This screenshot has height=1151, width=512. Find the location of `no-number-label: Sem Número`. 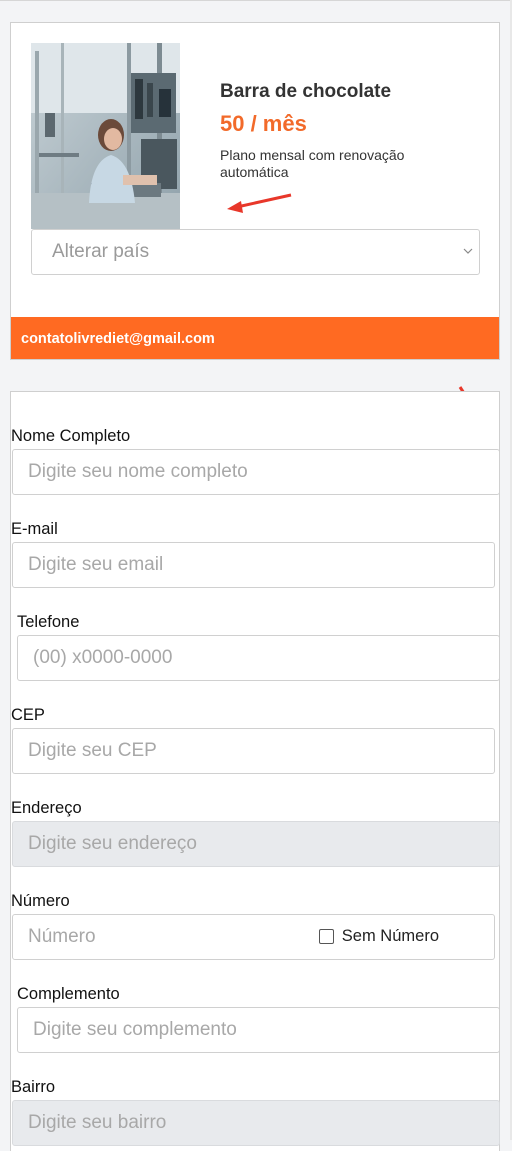

no-number-label: Sem Número is located at coordinates (390, 936).